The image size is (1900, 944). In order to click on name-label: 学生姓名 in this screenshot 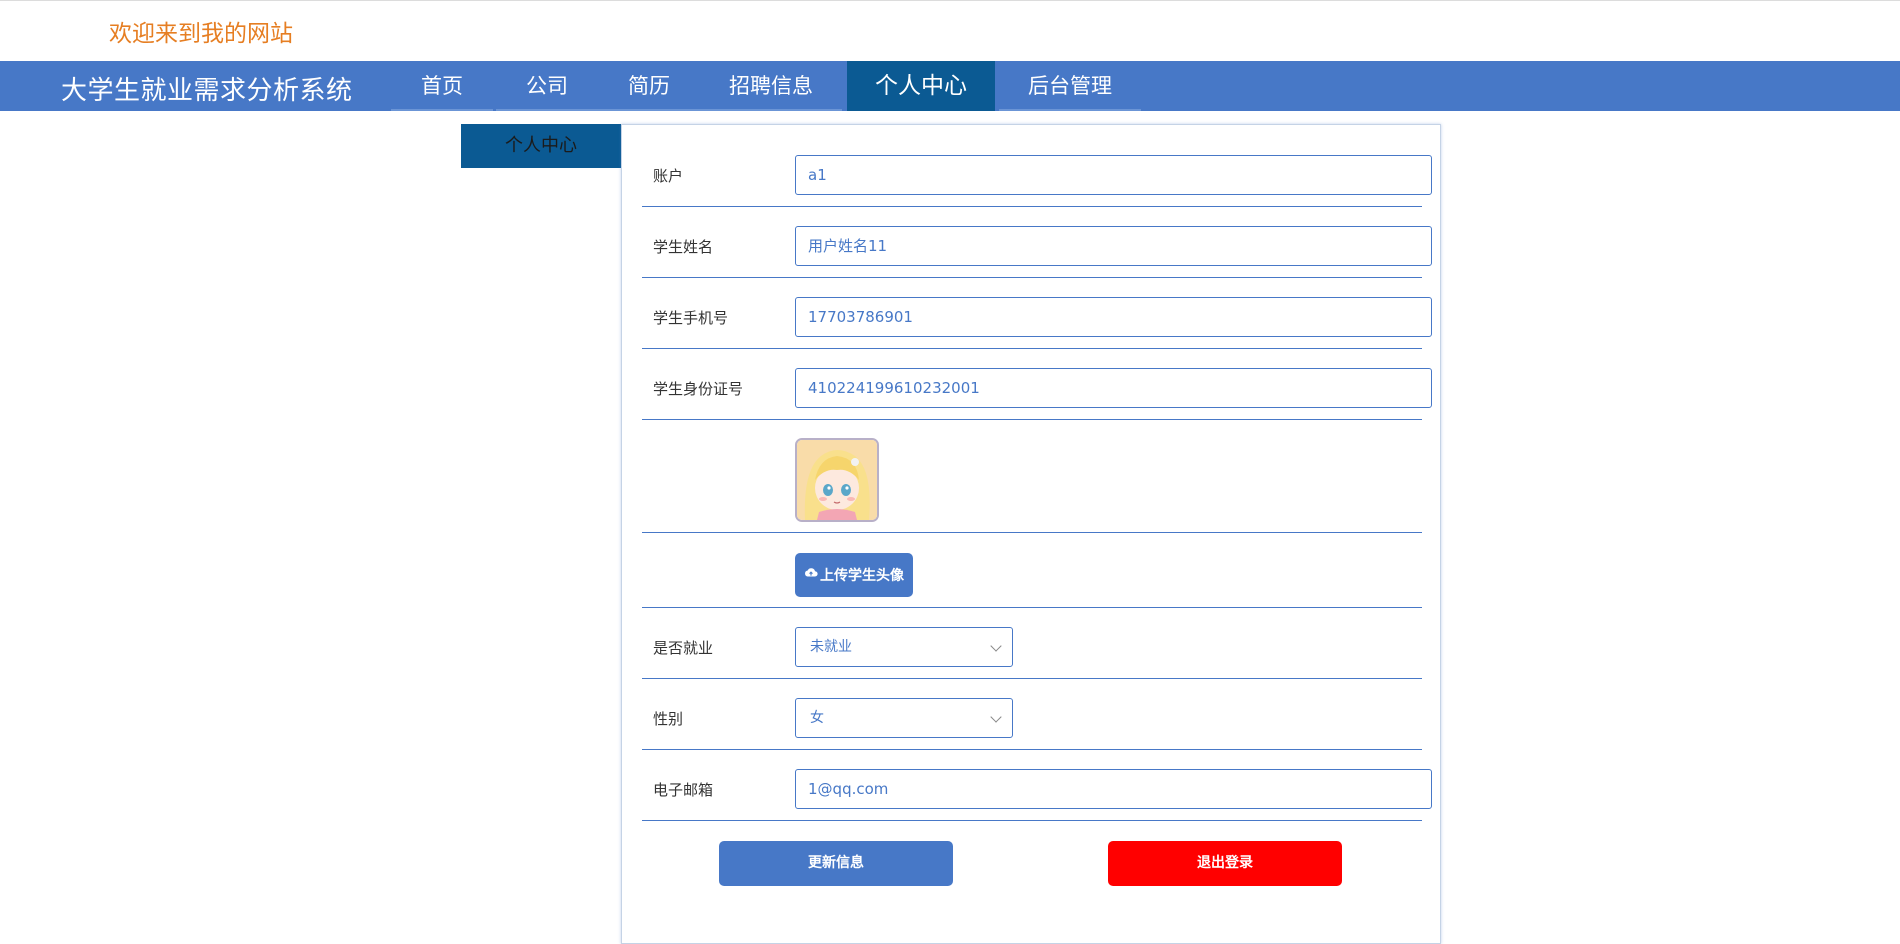, I will do `click(683, 247)`.